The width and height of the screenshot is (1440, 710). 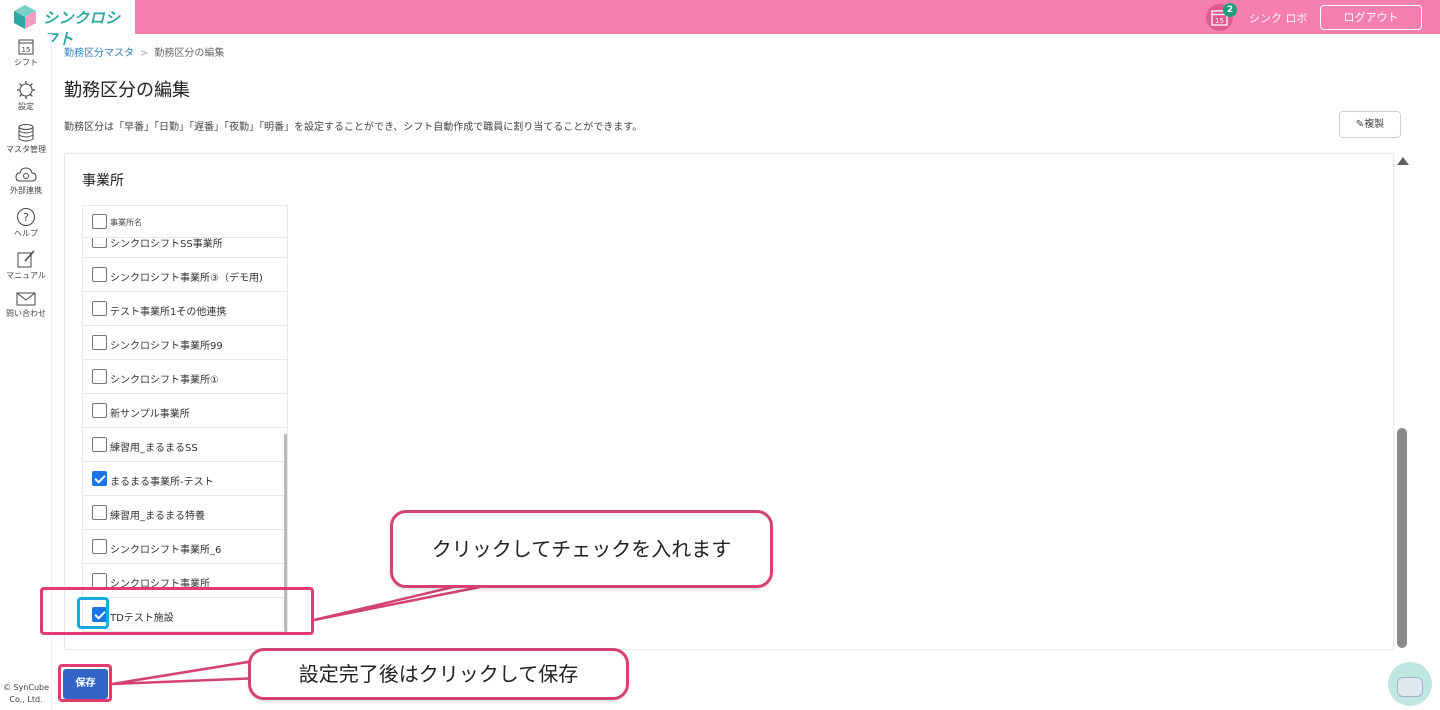 I want to click on page-scrollbar, so click(x=1402, y=538).